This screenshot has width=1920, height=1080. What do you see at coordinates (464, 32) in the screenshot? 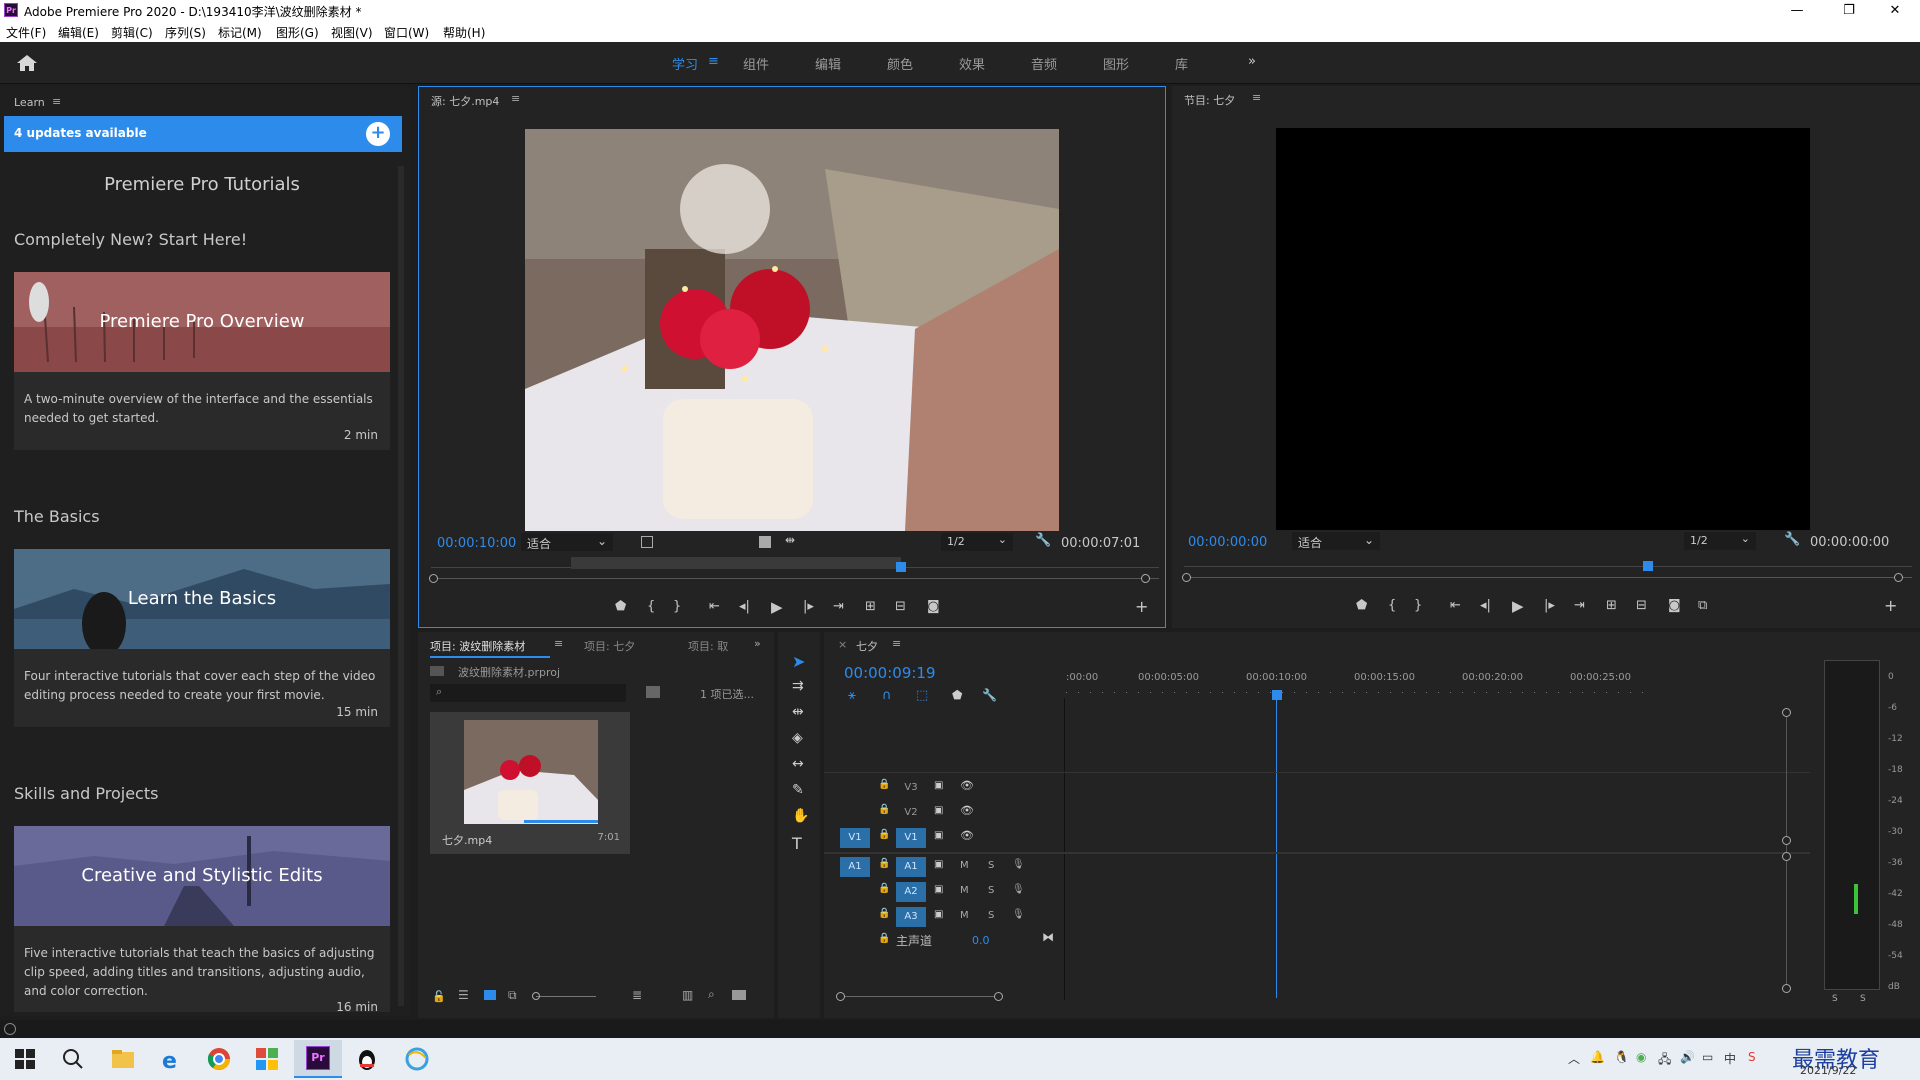
I see `menu-help: 帮助(H)` at bounding box center [464, 32].